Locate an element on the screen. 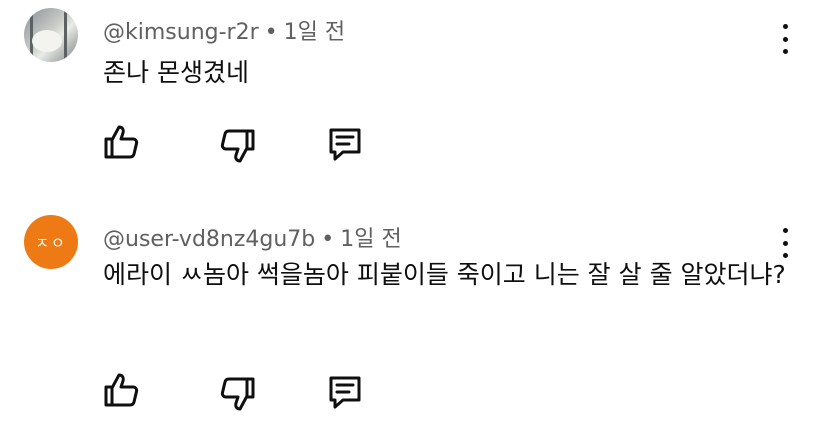  avatar: ㅈㅇ is located at coordinates (51, 242).